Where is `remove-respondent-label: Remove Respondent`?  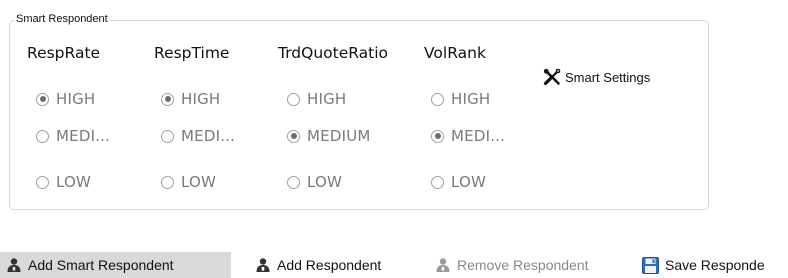
remove-respondent-label: Remove Respondent is located at coordinates (523, 265).